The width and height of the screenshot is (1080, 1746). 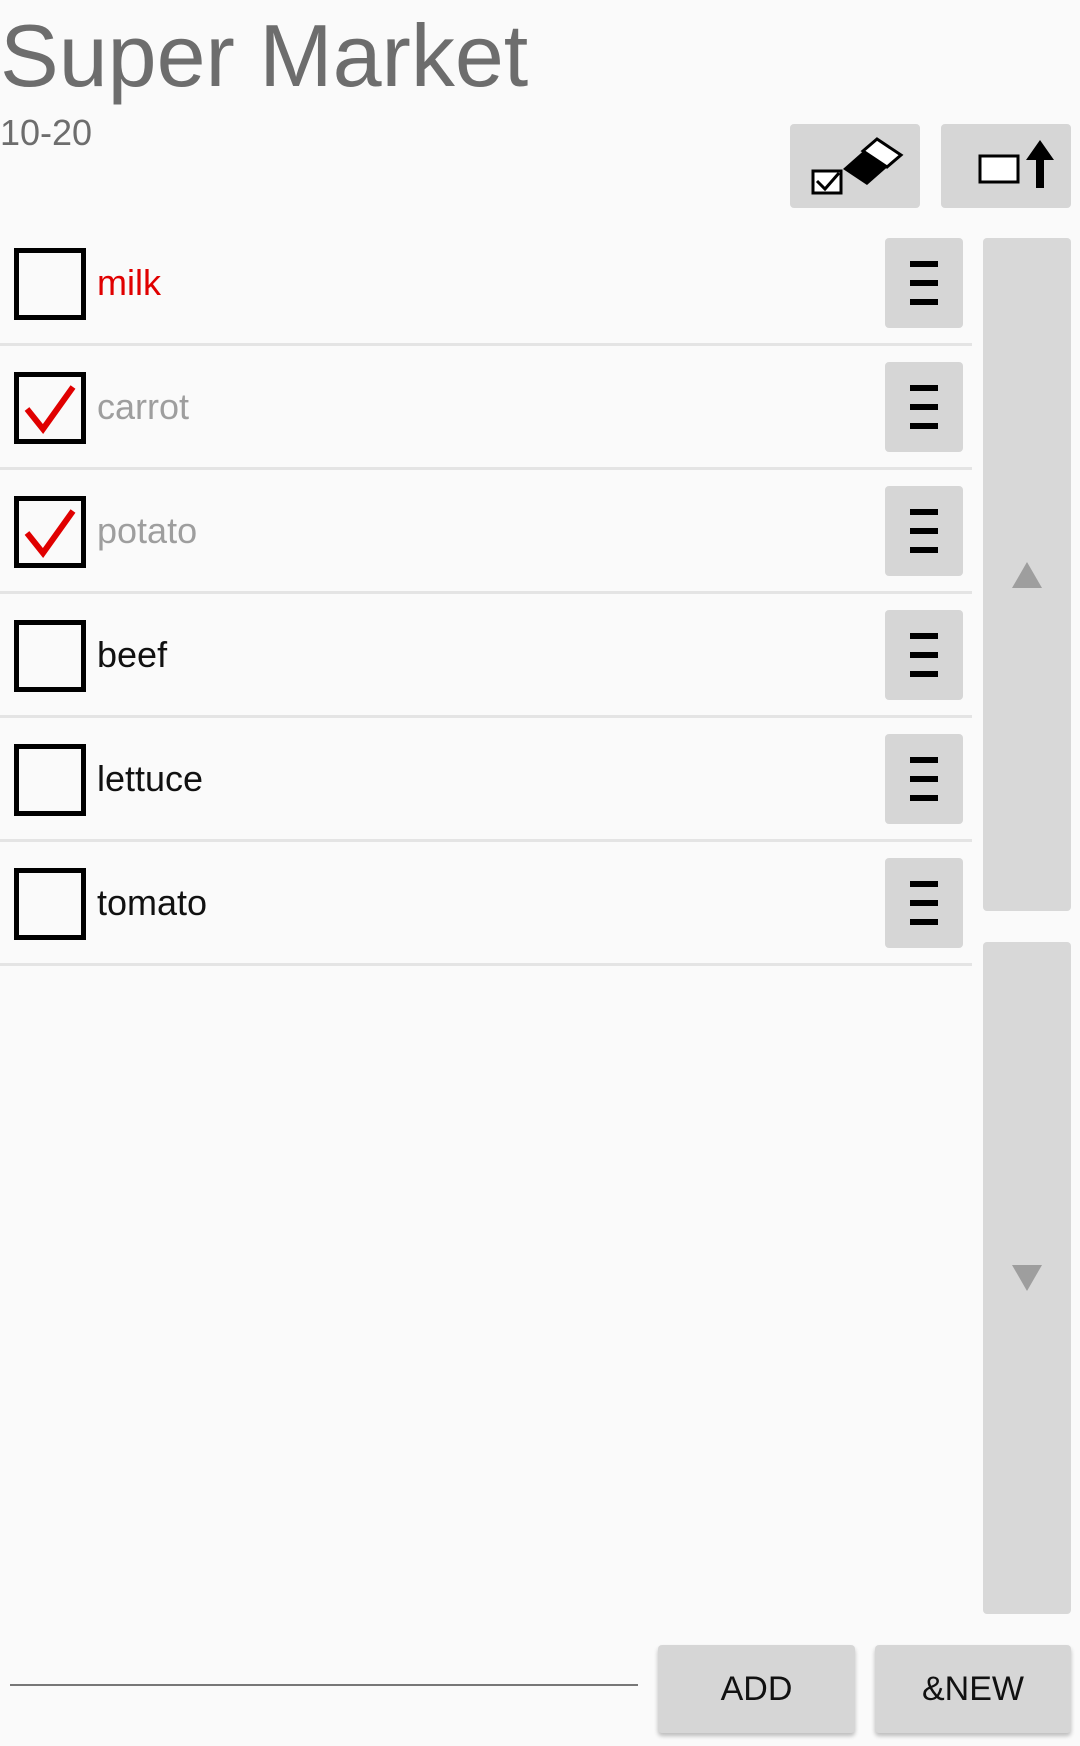 What do you see at coordinates (129, 282) in the screenshot?
I see `item-label: milk` at bounding box center [129, 282].